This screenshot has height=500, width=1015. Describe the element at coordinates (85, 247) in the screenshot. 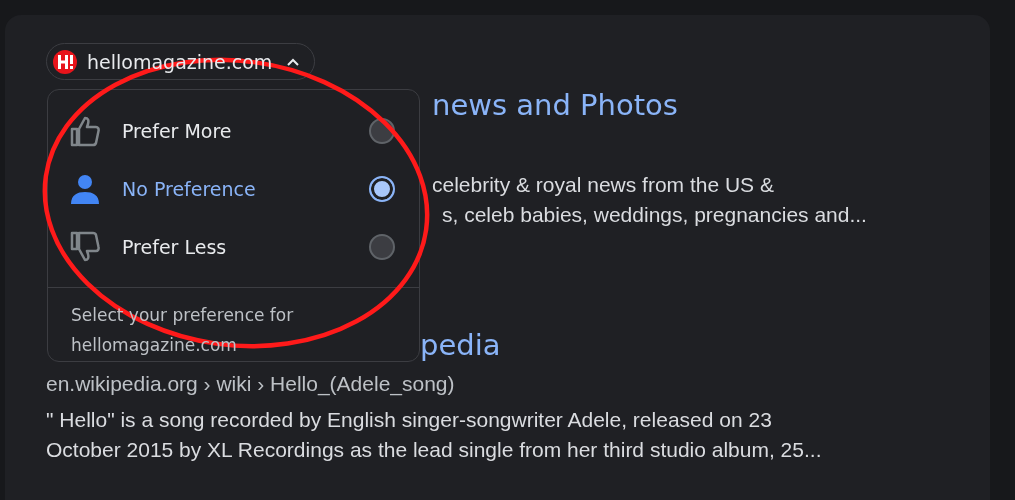

I see `thumbs-down-icon` at that location.